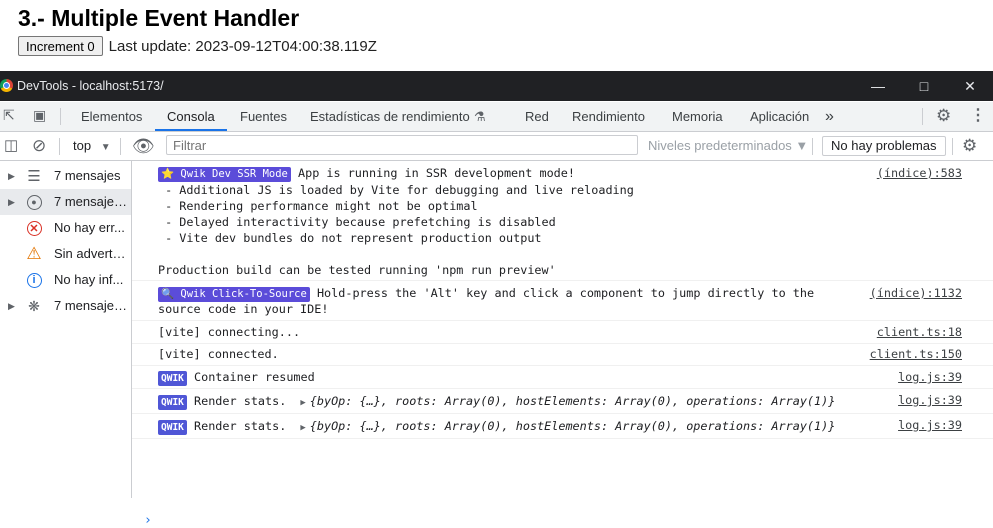  I want to click on console-prompt-icon: ›, so click(148, 520).